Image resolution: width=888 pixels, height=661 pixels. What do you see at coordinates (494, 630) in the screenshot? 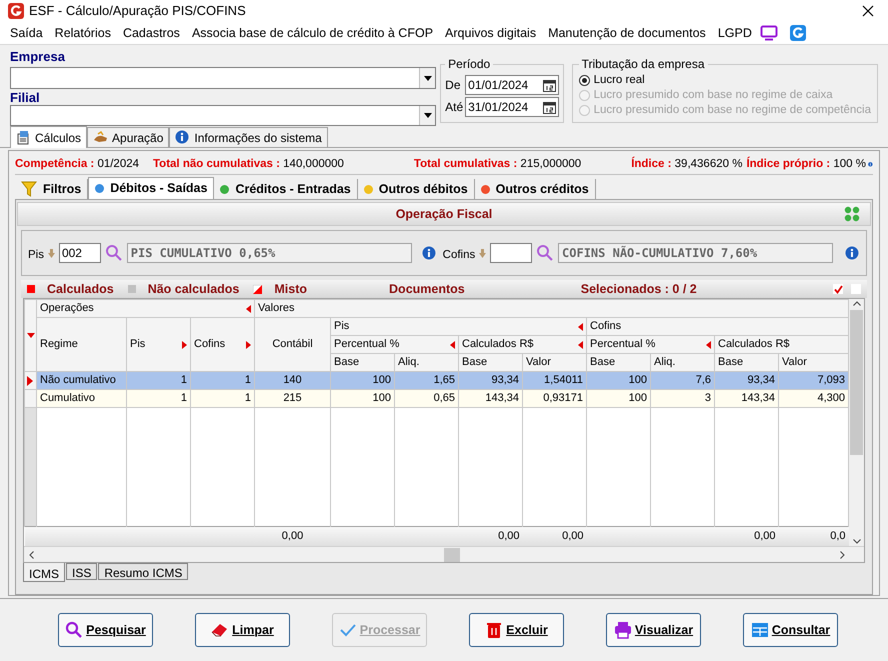
I see `trash-icon` at bounding box center [494, 630].